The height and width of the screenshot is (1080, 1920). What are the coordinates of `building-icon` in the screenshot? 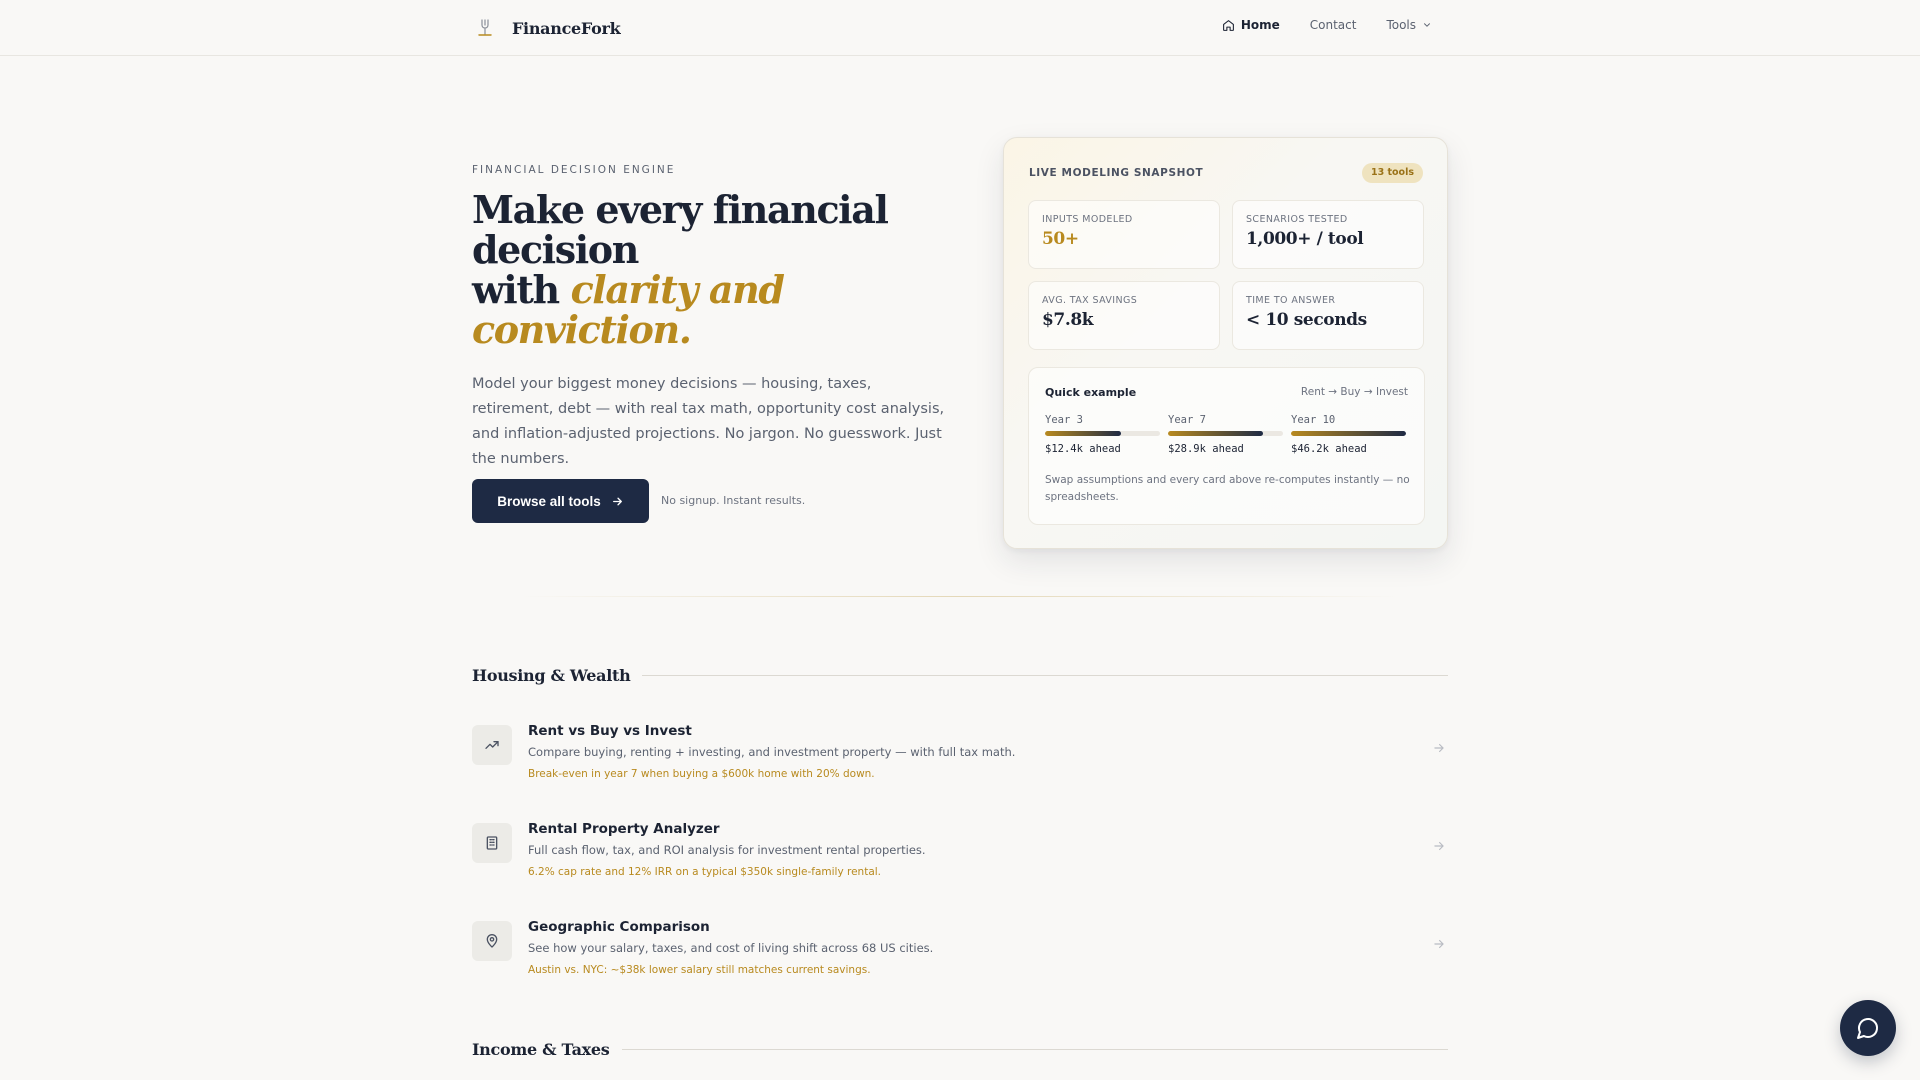 It's located at (492, 843).